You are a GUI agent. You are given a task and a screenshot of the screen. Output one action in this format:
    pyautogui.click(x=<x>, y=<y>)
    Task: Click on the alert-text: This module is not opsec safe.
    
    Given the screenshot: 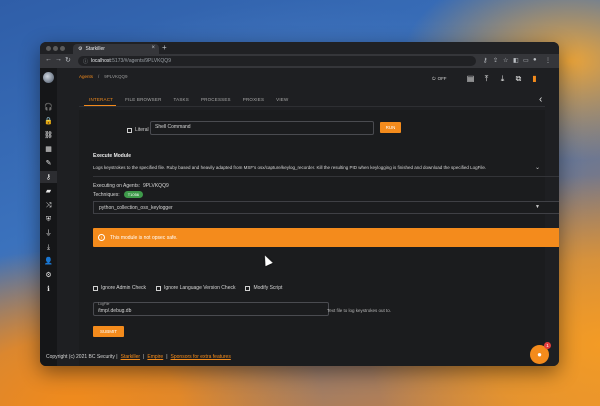 What is the action you would take?
    pyautogui.click(x=144, y=237)
    